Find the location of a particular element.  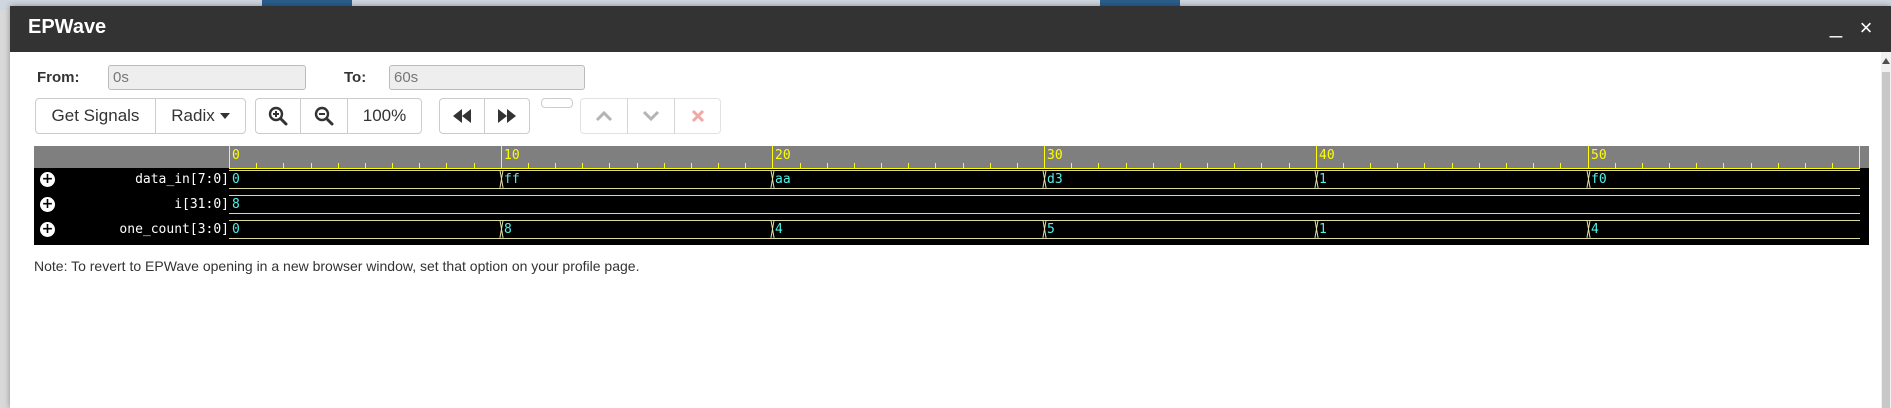

window-title: EPWave is located at coordinates (67, 27).